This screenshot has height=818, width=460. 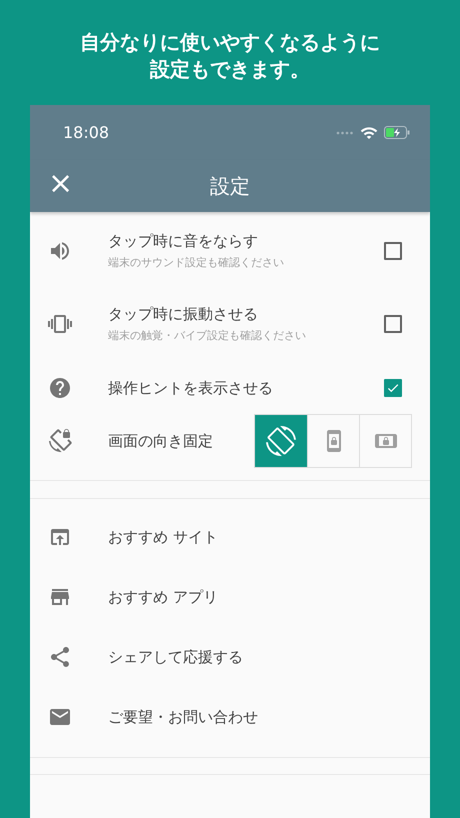 What do you see at coordinates (207, 335) in the screenshot?
I see `setting-hint: 端末の触覚・バイブ設定も確認ください` at bounding box center [207, 335].